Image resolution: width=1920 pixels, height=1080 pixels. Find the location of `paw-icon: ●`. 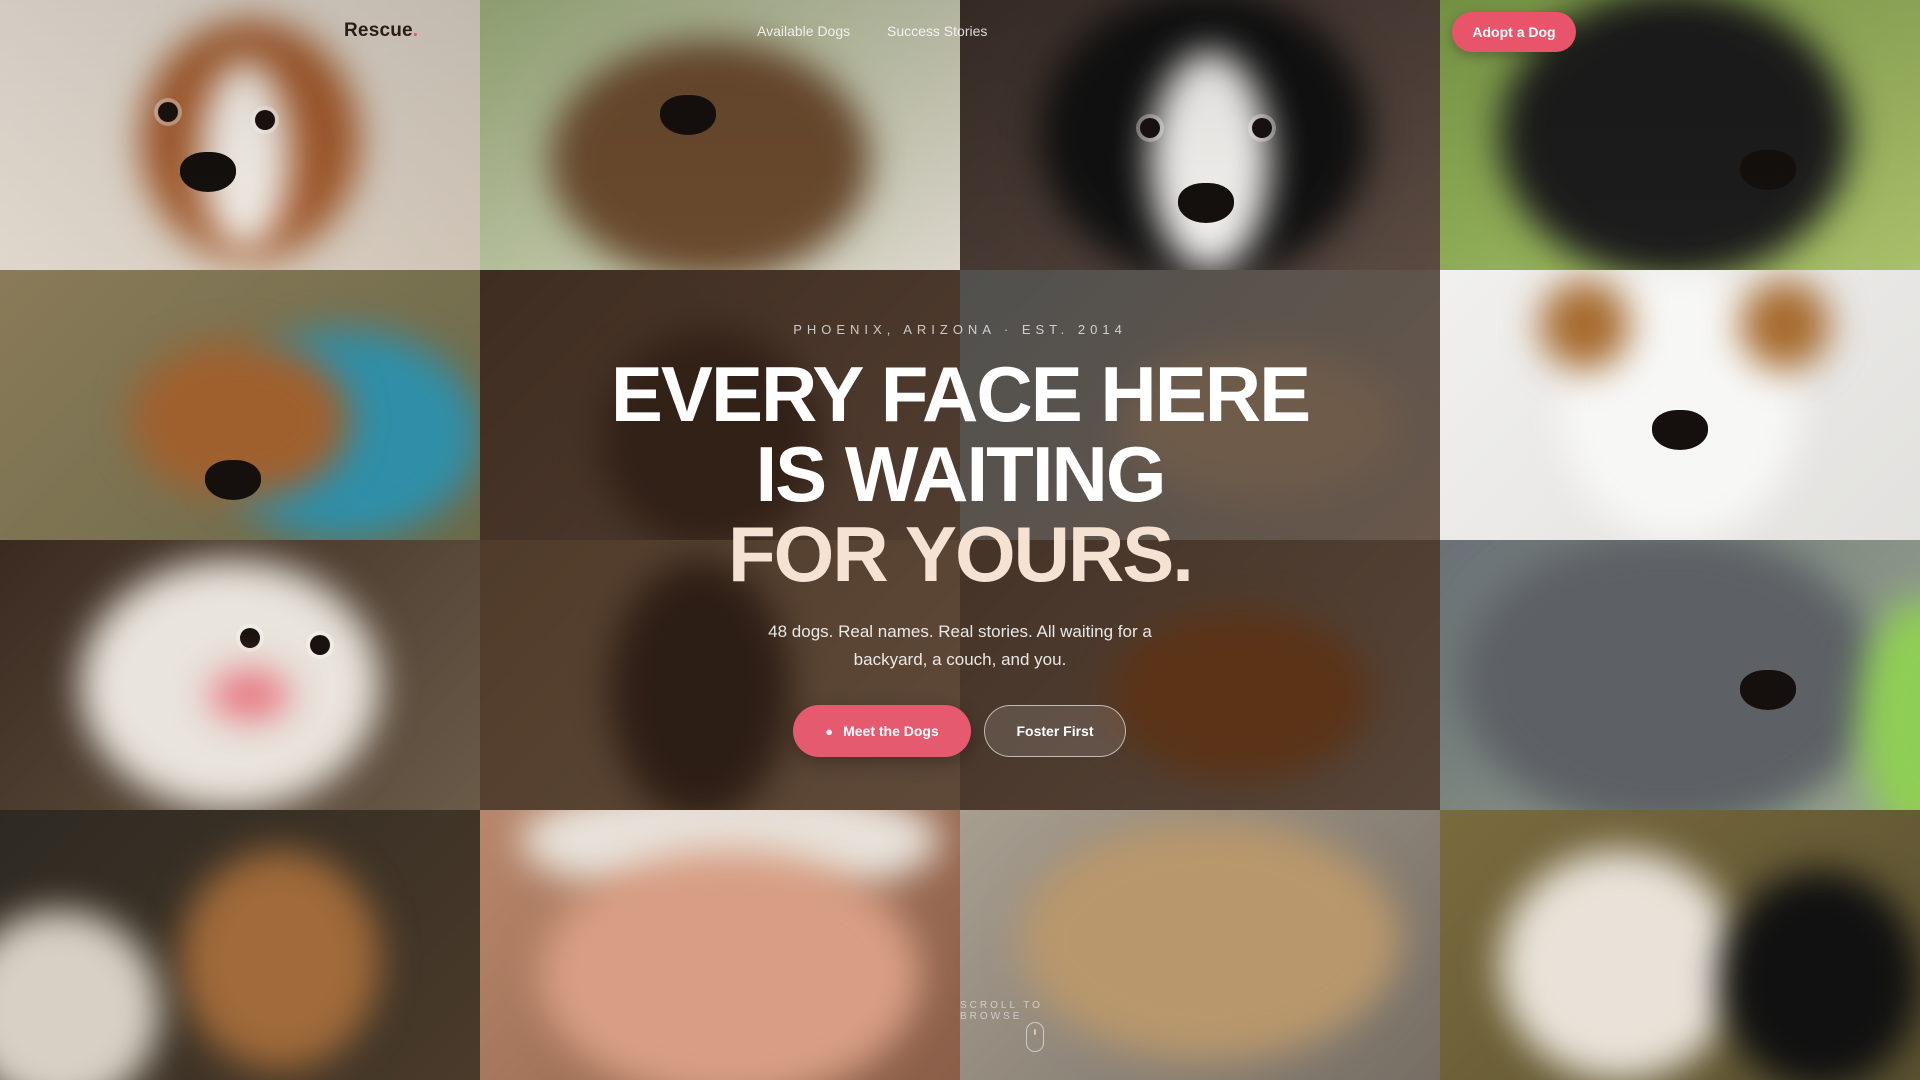

paw-icon: ● is located at coordinates (829, 731).